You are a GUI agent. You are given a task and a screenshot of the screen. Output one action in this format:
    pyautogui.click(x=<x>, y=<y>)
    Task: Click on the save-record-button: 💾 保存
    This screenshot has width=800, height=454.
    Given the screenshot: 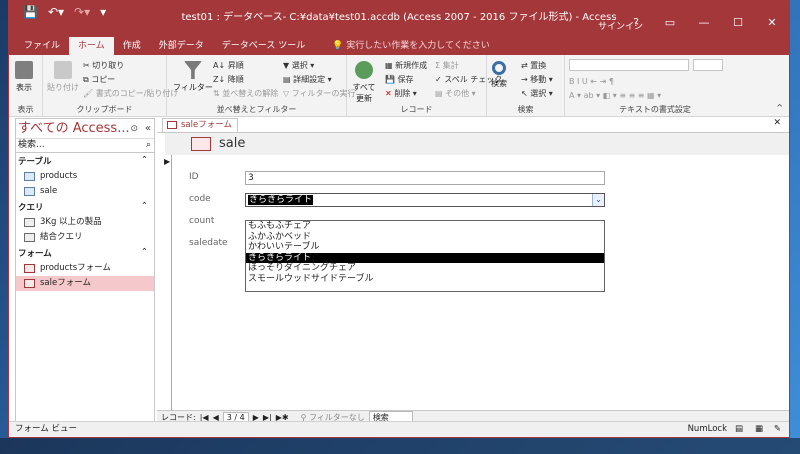 What is the action you would take?
    pyautogui.click(x=399, y=79)
    